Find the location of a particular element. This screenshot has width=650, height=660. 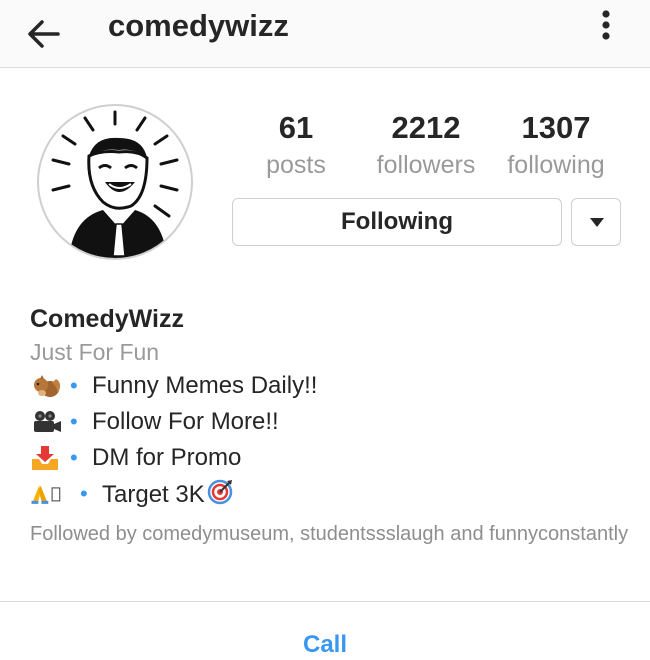

folded-hands-icon is located at coordinates (46, 494).